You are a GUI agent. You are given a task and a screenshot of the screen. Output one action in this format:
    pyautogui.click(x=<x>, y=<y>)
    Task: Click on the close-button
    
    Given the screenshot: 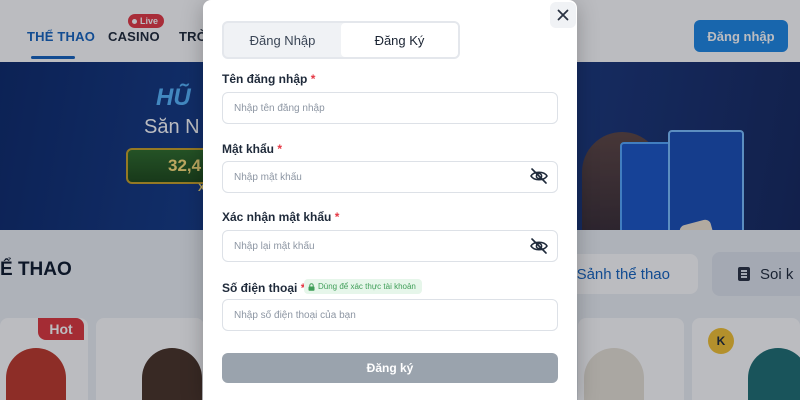 What is the action you would take?
    pyautogui.click(x=563, y=15)
    